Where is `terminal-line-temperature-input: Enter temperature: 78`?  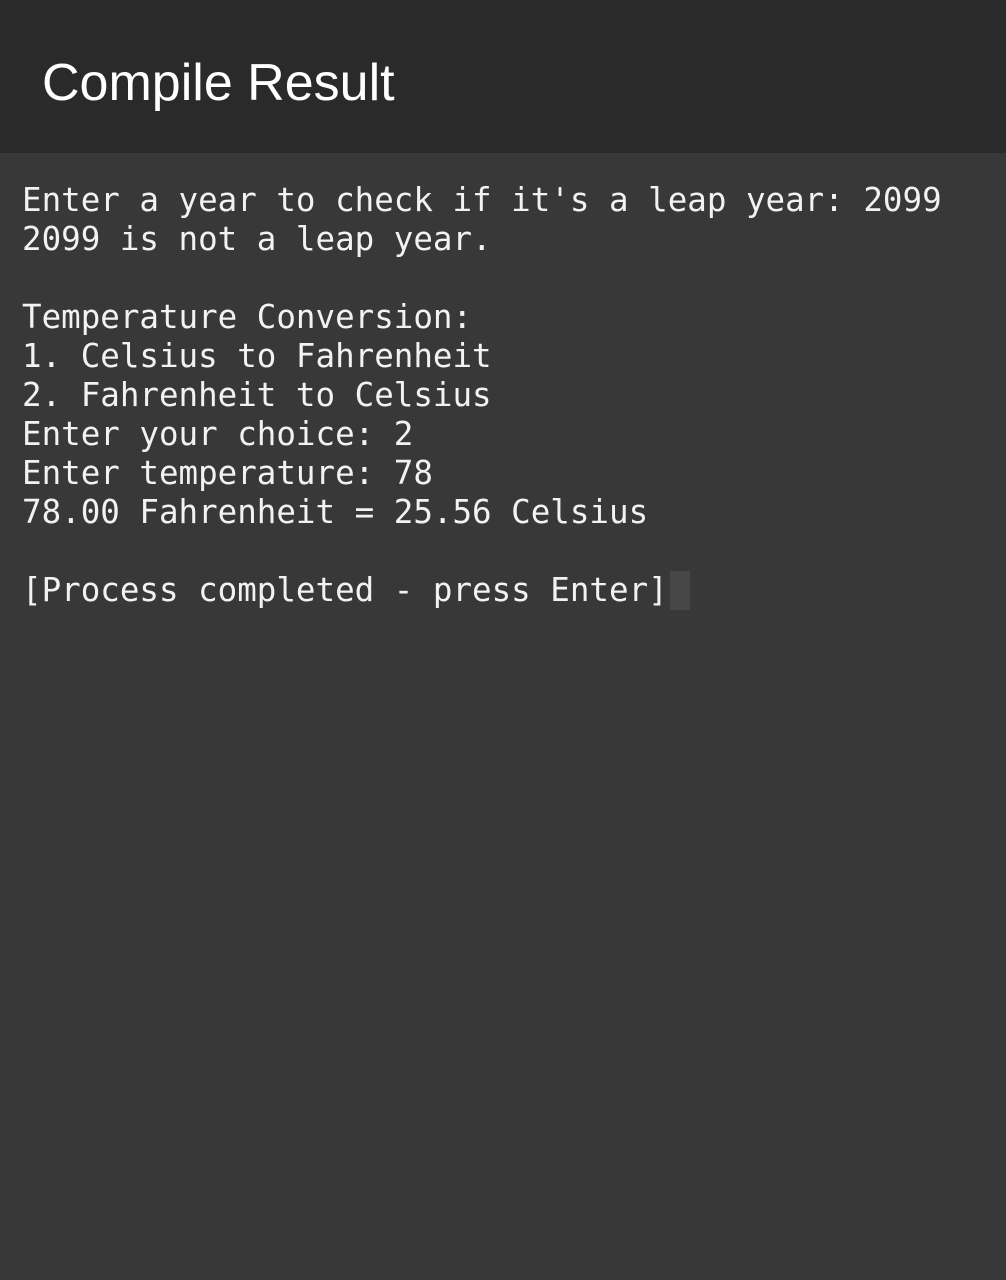
terminal-line-temperature-input: Enter temperature: 78 is located at coordinates (482, 473).